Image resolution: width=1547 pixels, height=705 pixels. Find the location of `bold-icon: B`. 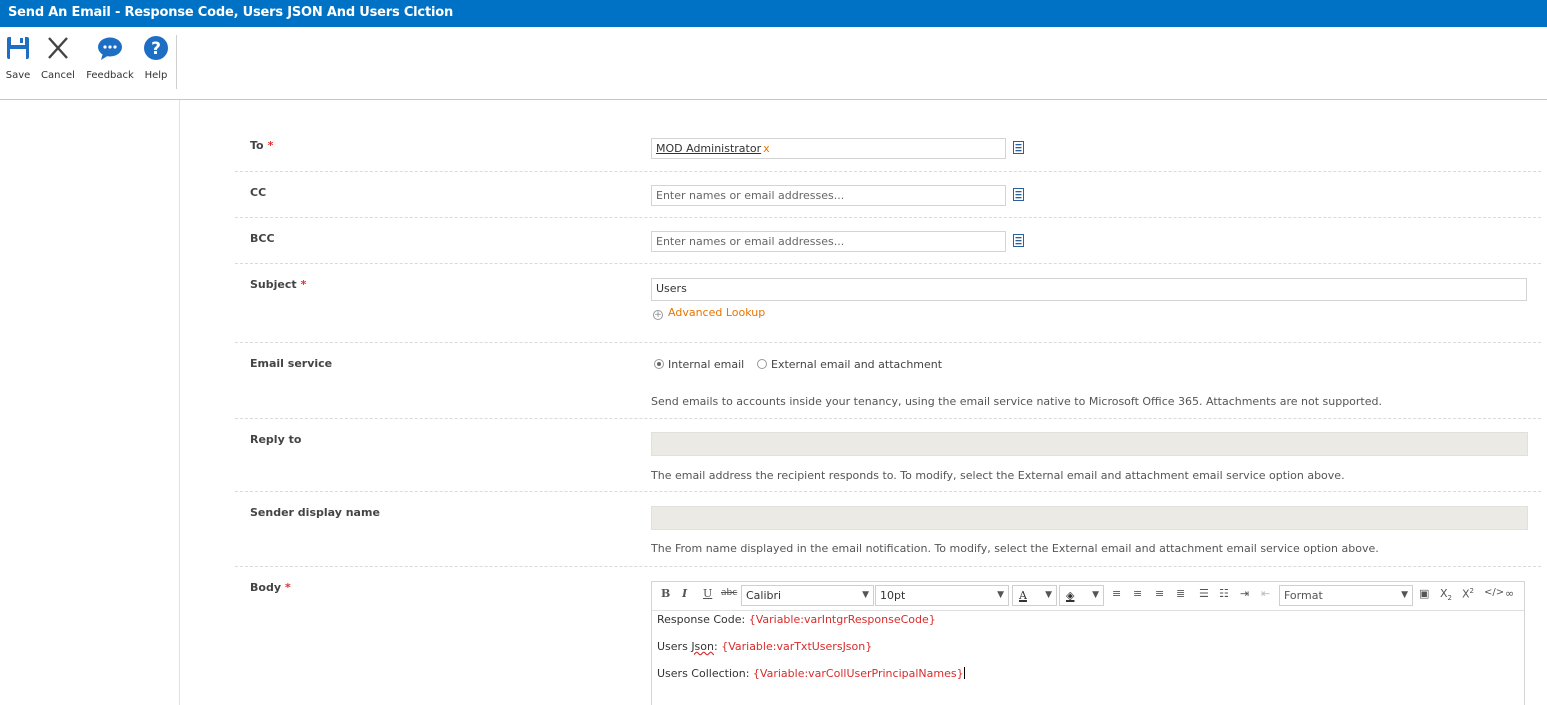

bold-icon: B is located at coordinates (665, 593).